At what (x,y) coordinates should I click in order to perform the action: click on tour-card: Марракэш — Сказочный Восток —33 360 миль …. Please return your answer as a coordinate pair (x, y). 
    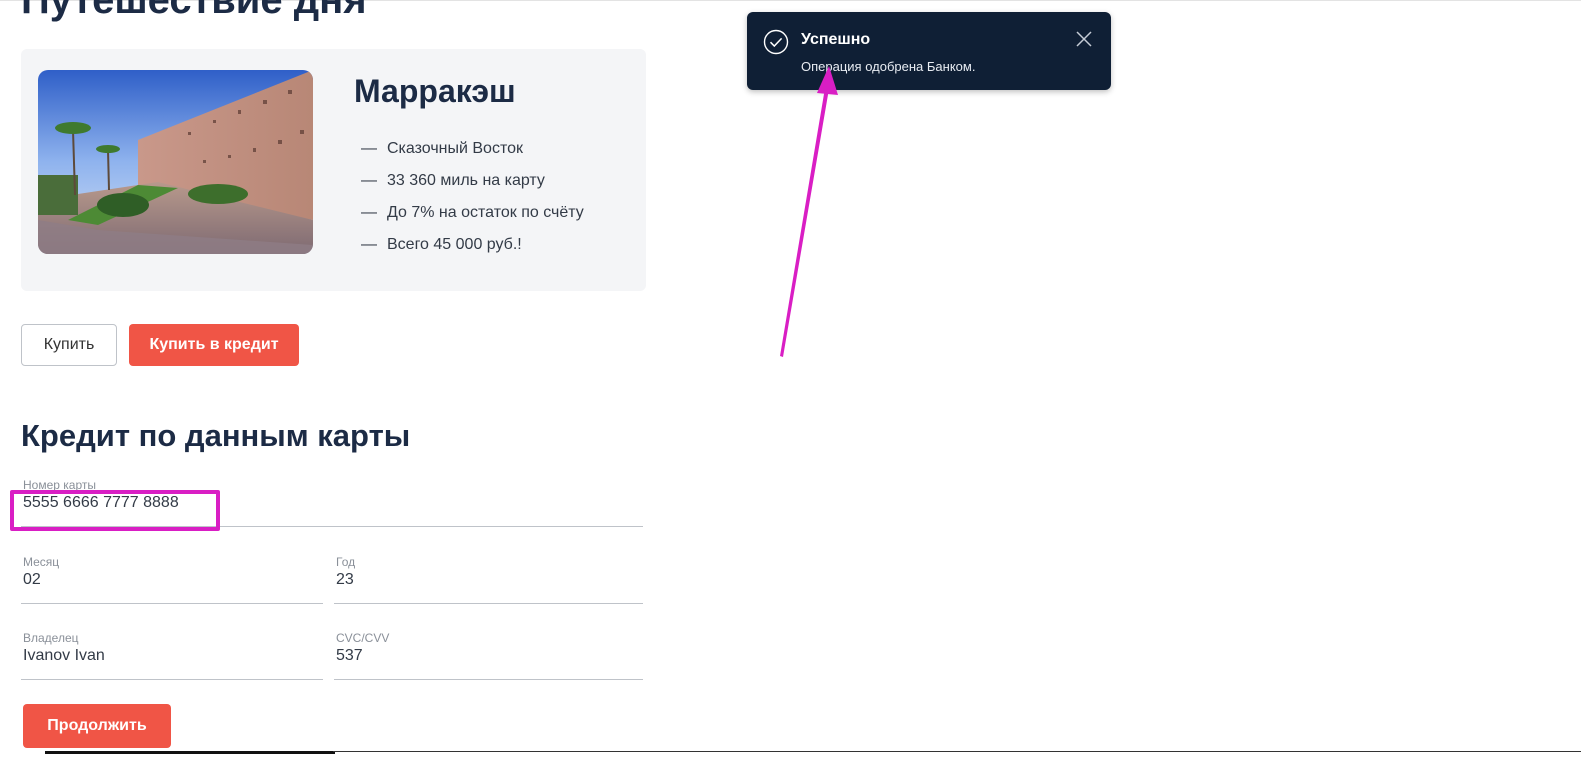
    Looking at the image, I should click on (333, 170).